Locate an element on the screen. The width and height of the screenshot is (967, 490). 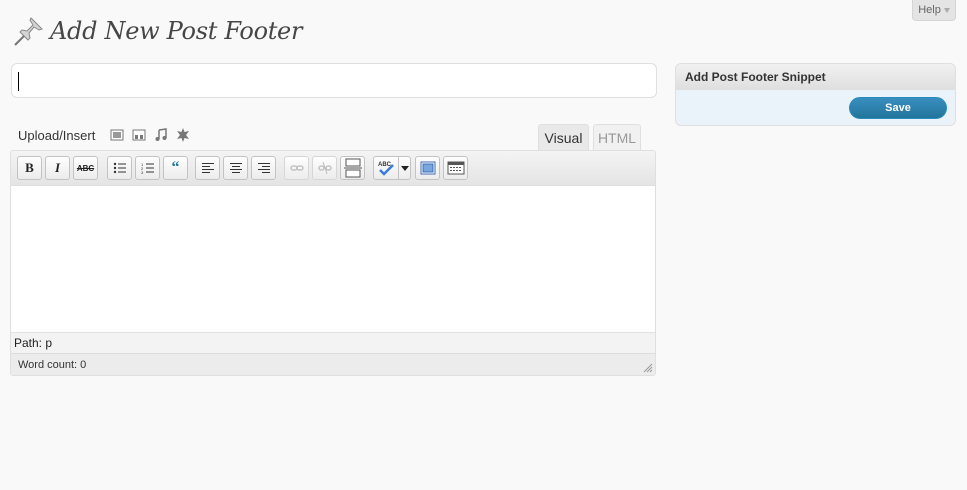
unlink-button is located at coordinates (324, 168).